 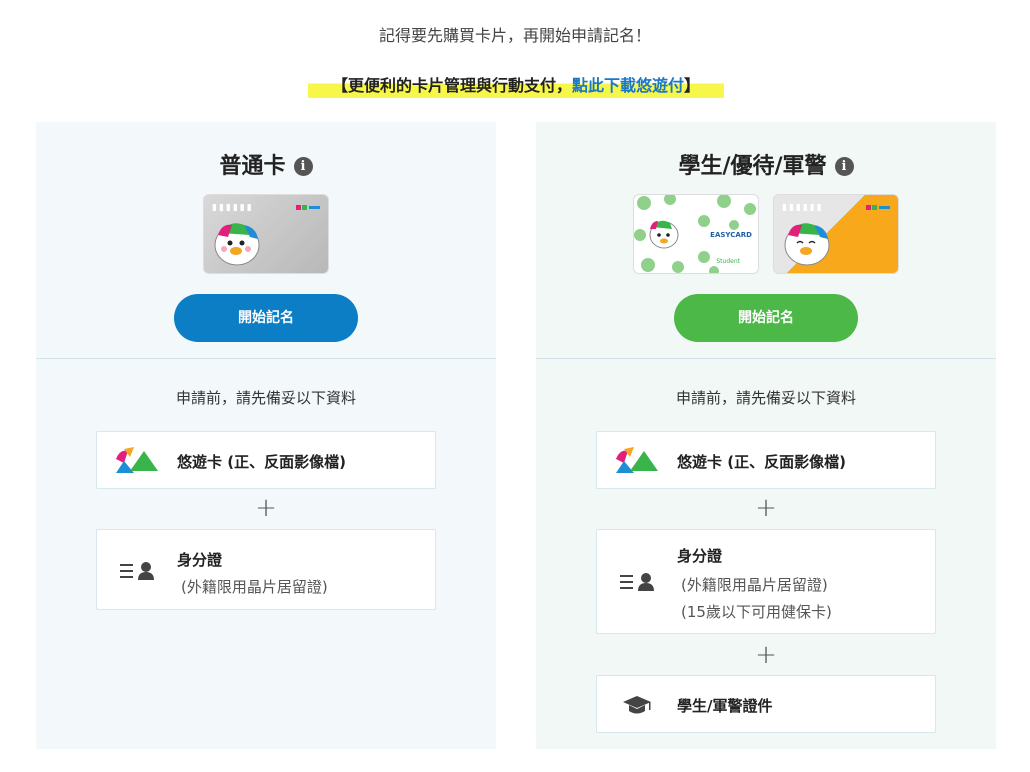 I want to click on promo-prefix: 【更便利的卡片管理與行動支付，, so click(x=451, y=85).